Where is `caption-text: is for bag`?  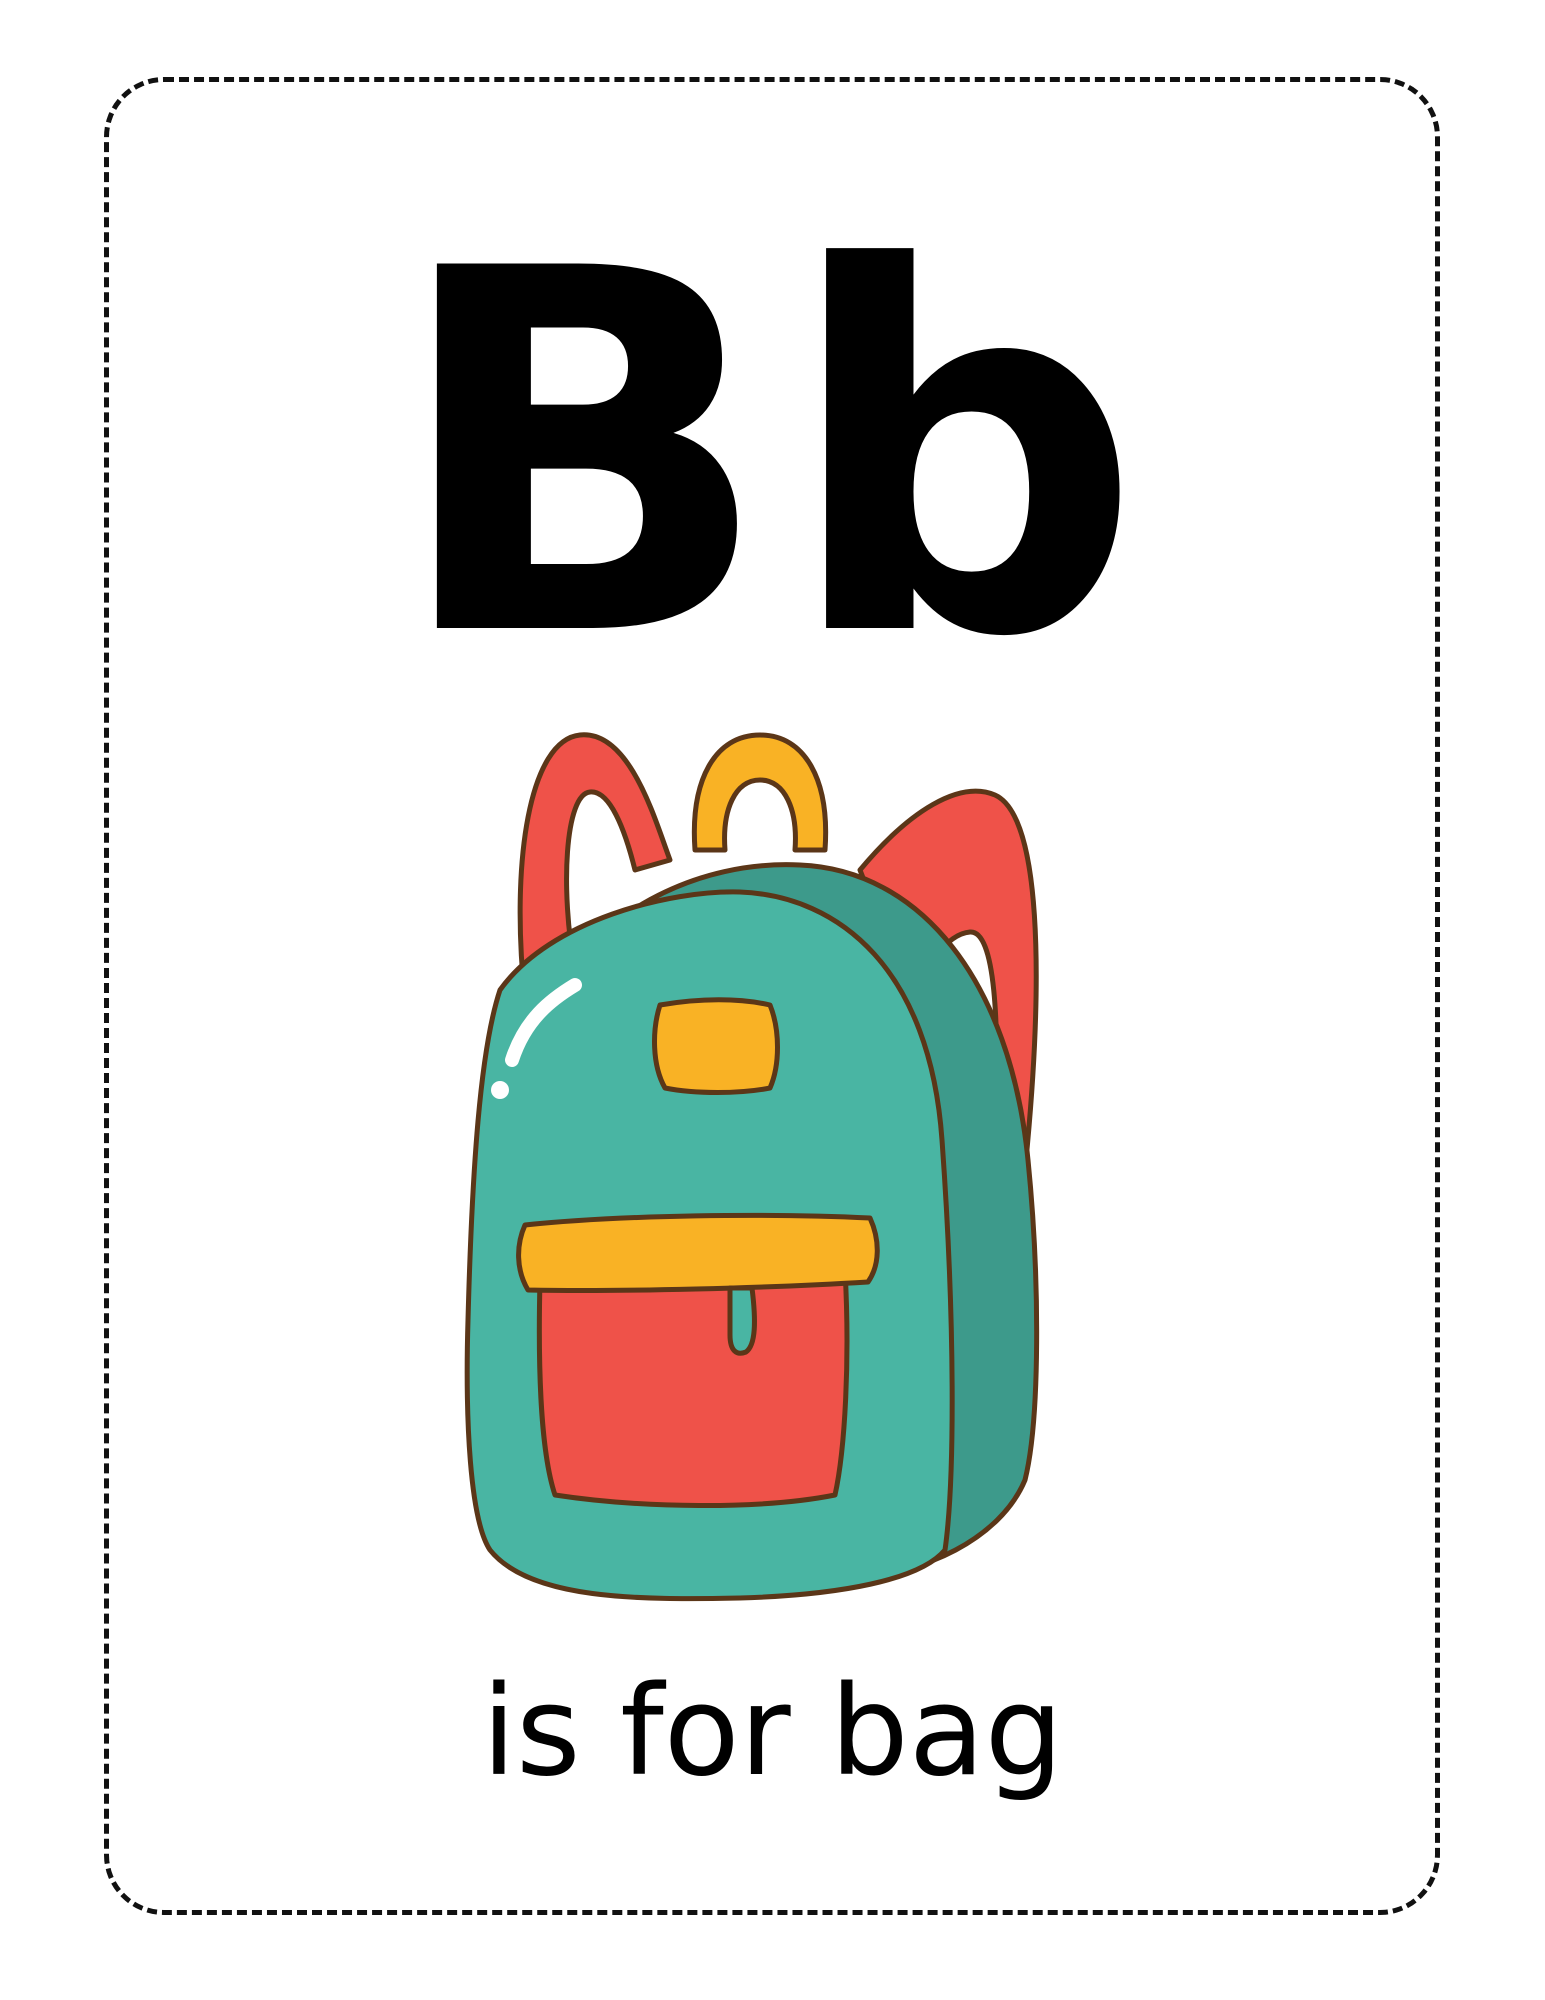
caption-text: is for bag is located at coordinates (772, 1732).